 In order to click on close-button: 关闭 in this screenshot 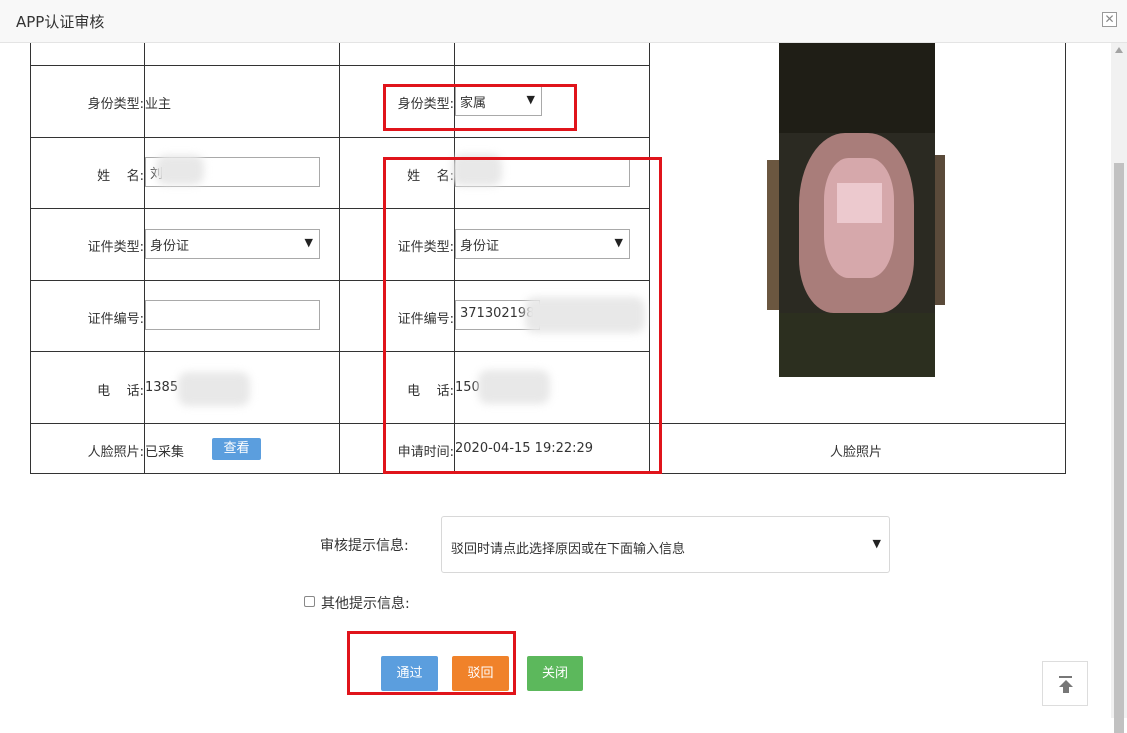, I will do `click(555, 673)`.